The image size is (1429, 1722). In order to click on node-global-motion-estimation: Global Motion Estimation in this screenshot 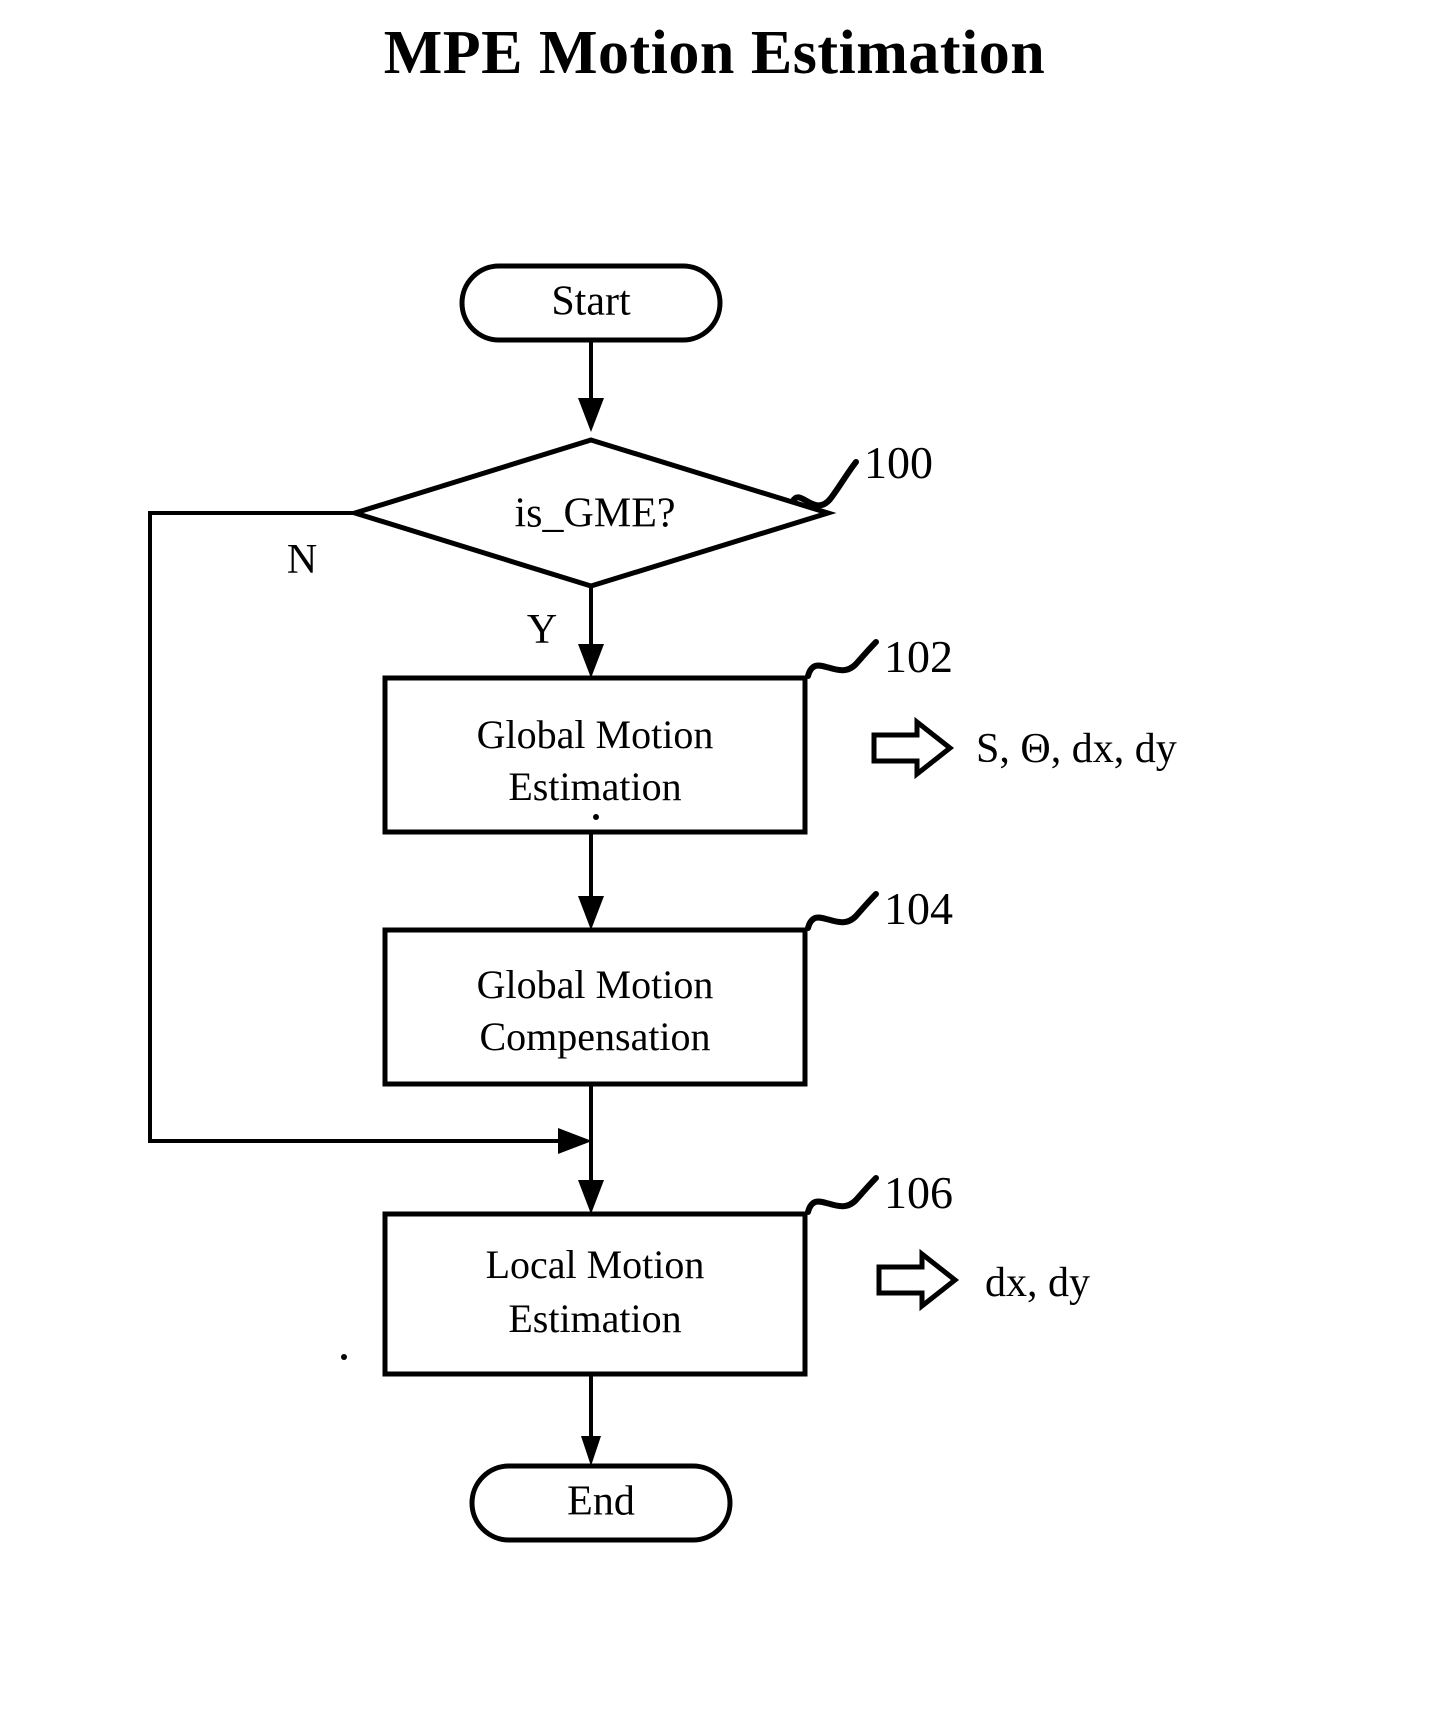, I will do `click(595, 755)`.